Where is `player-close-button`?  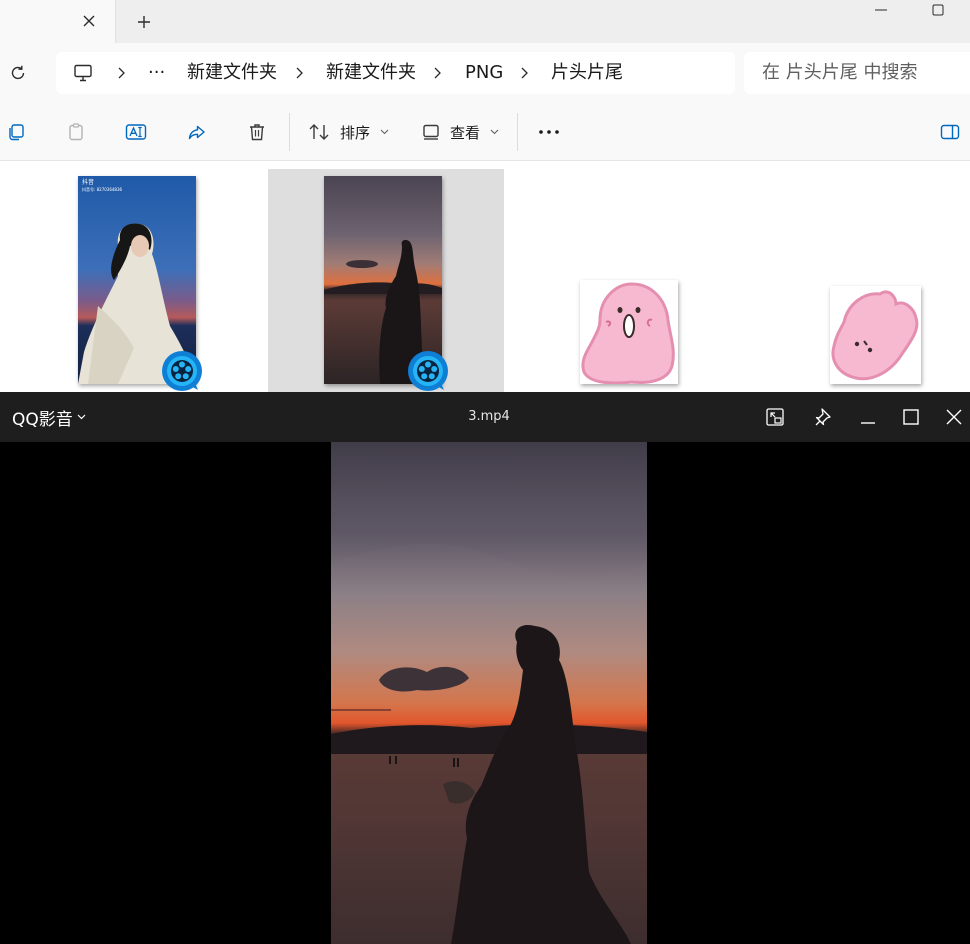
player-close-button is located at coordinates (954, 417).